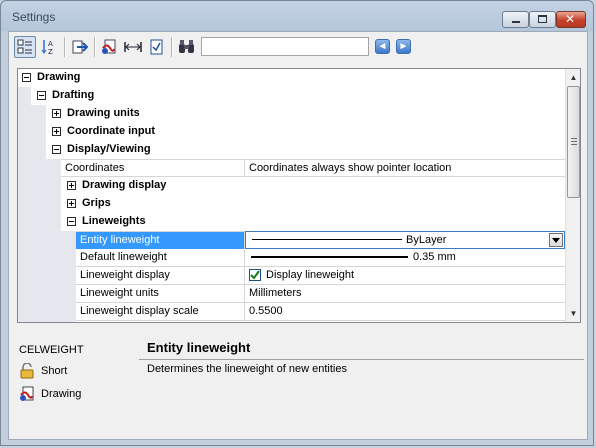  What do you see at coordinates (310, 275) in the screenshot?
I see `property-value: Display lineweight` at bounding box center [310, 275].